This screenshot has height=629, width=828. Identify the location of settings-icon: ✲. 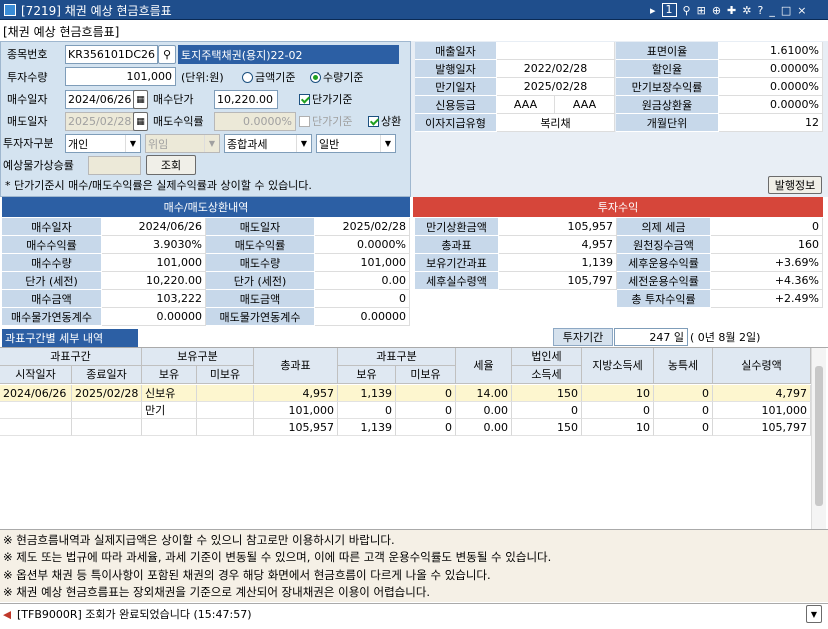
(746, 10).